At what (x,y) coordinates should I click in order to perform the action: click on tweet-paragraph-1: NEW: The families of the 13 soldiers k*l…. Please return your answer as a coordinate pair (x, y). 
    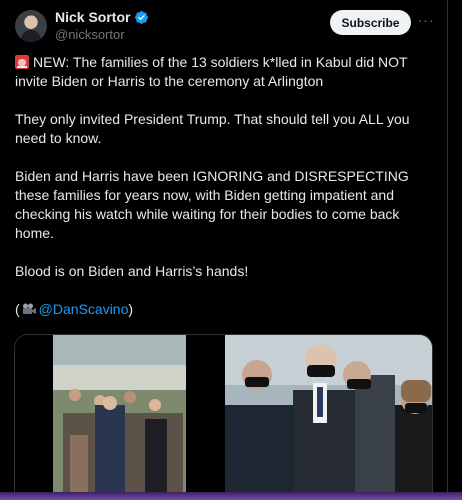
    Looking at the image, I should click on (224, 72).